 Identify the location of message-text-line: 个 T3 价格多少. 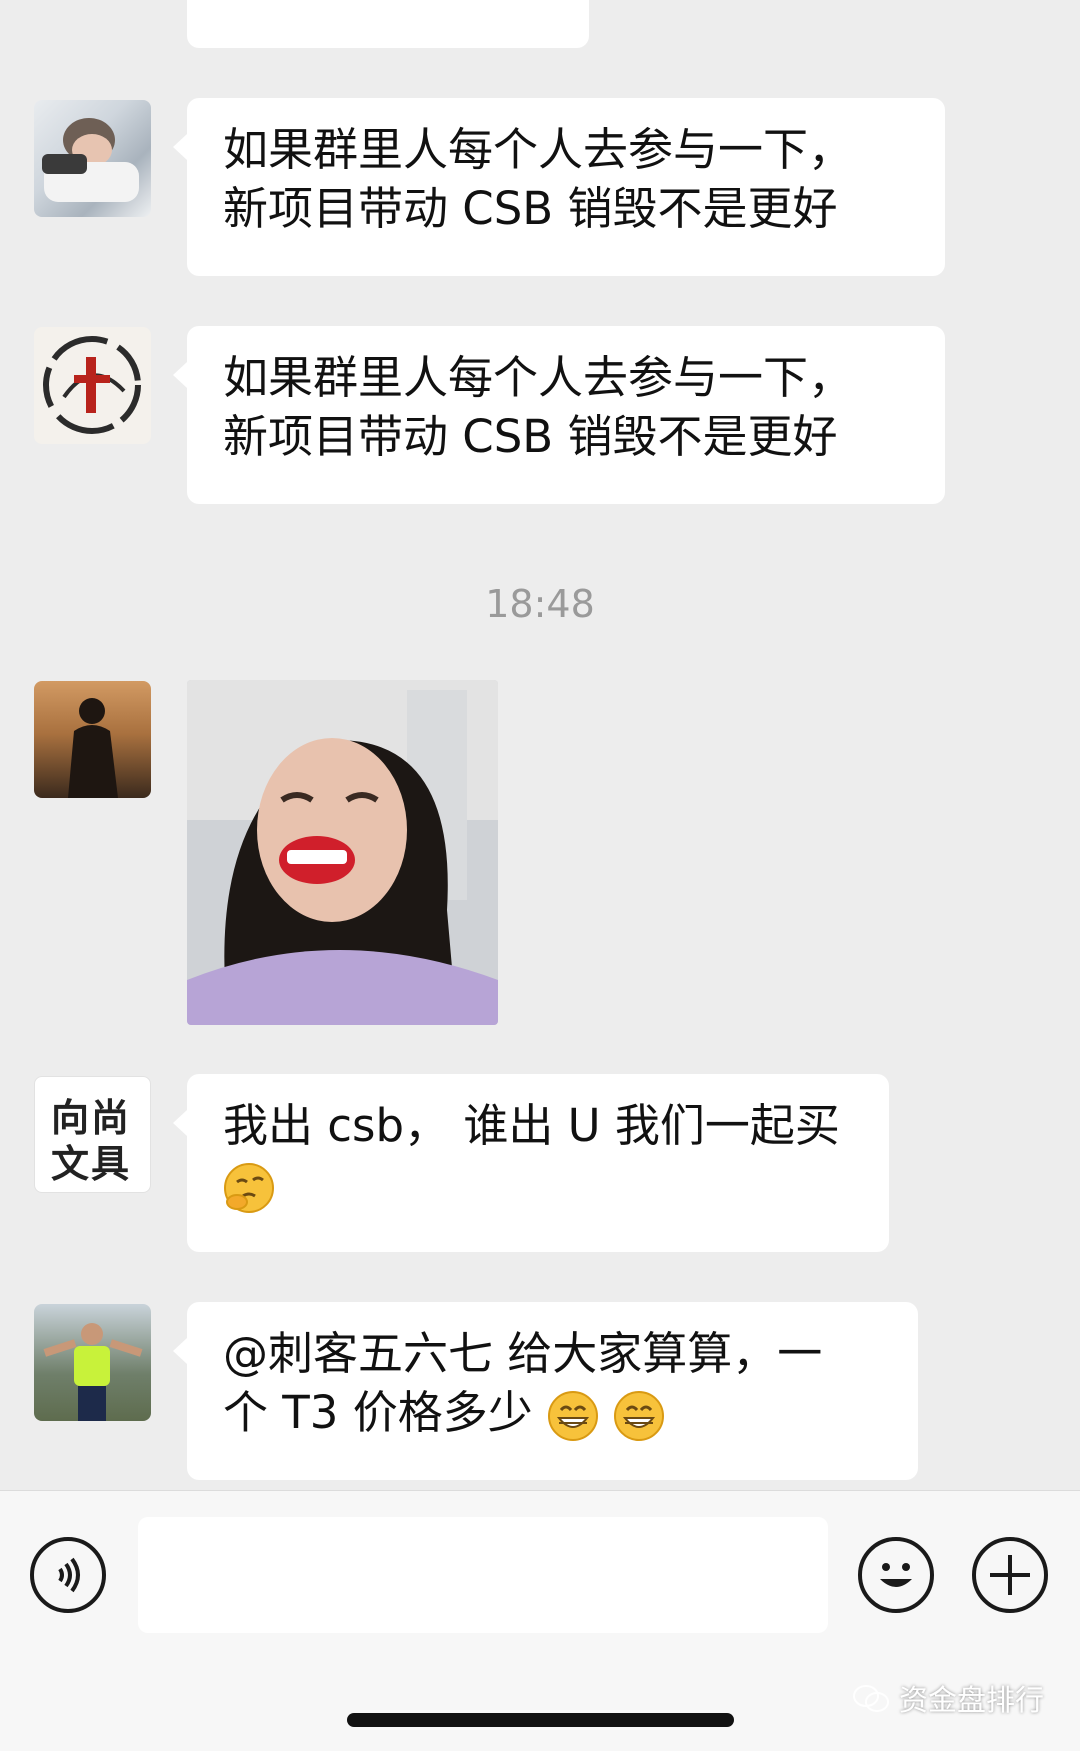
(552, 1412).